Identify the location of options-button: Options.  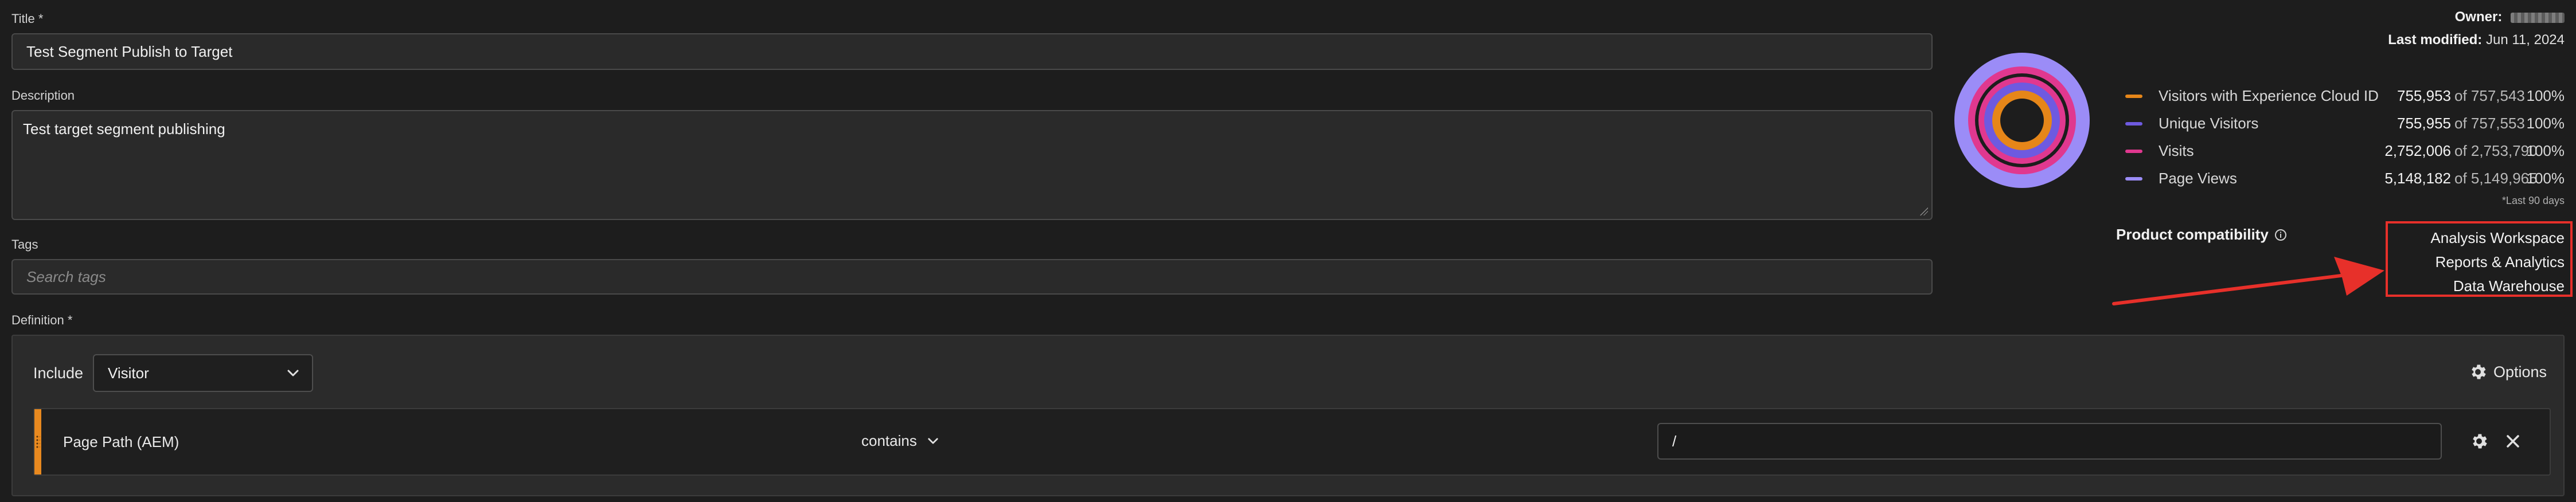
(2508, 372).